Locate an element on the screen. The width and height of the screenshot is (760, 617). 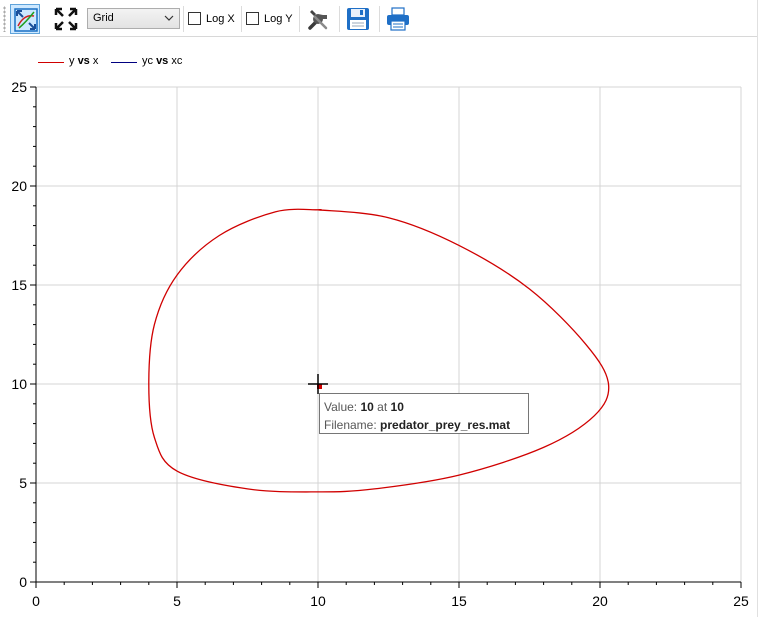
y-tick-label: 15 is located at coordinates (19, 285).